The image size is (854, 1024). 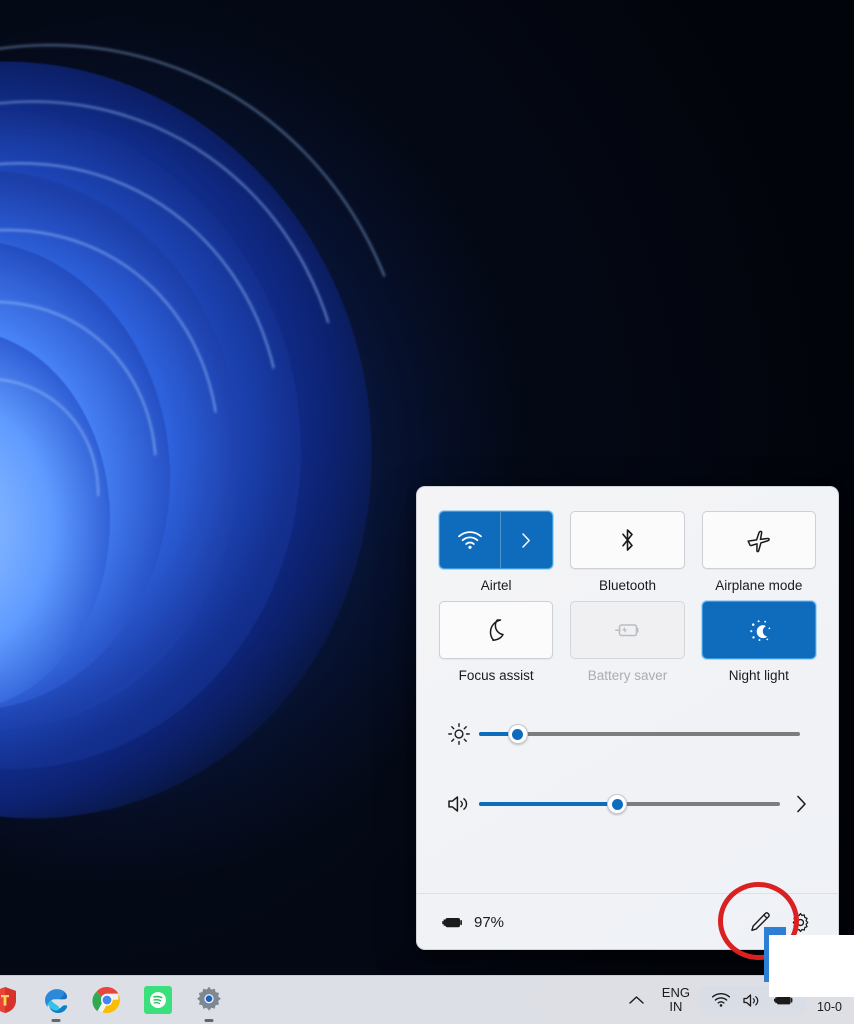 I want to click on tray-overflow-button, so click(x=637, y=1000).